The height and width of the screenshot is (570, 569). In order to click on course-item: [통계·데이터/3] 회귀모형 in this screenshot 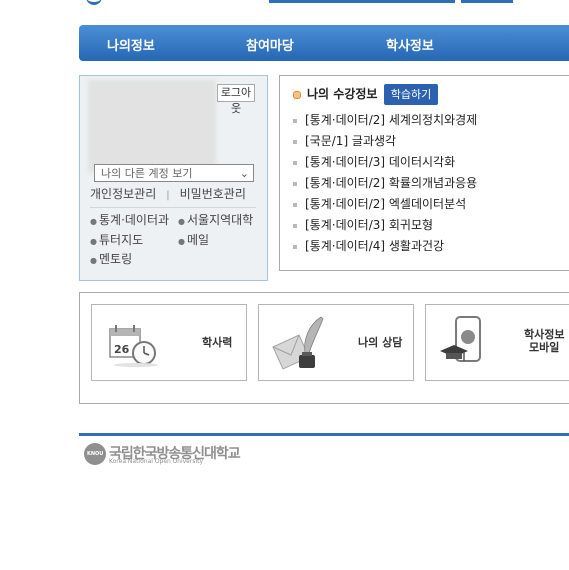, I will do `click(385, 226)`.